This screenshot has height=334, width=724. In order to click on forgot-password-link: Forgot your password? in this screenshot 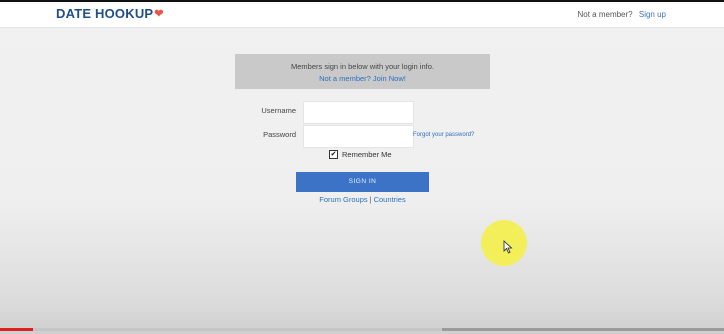, I will do `click(443, 135)`.